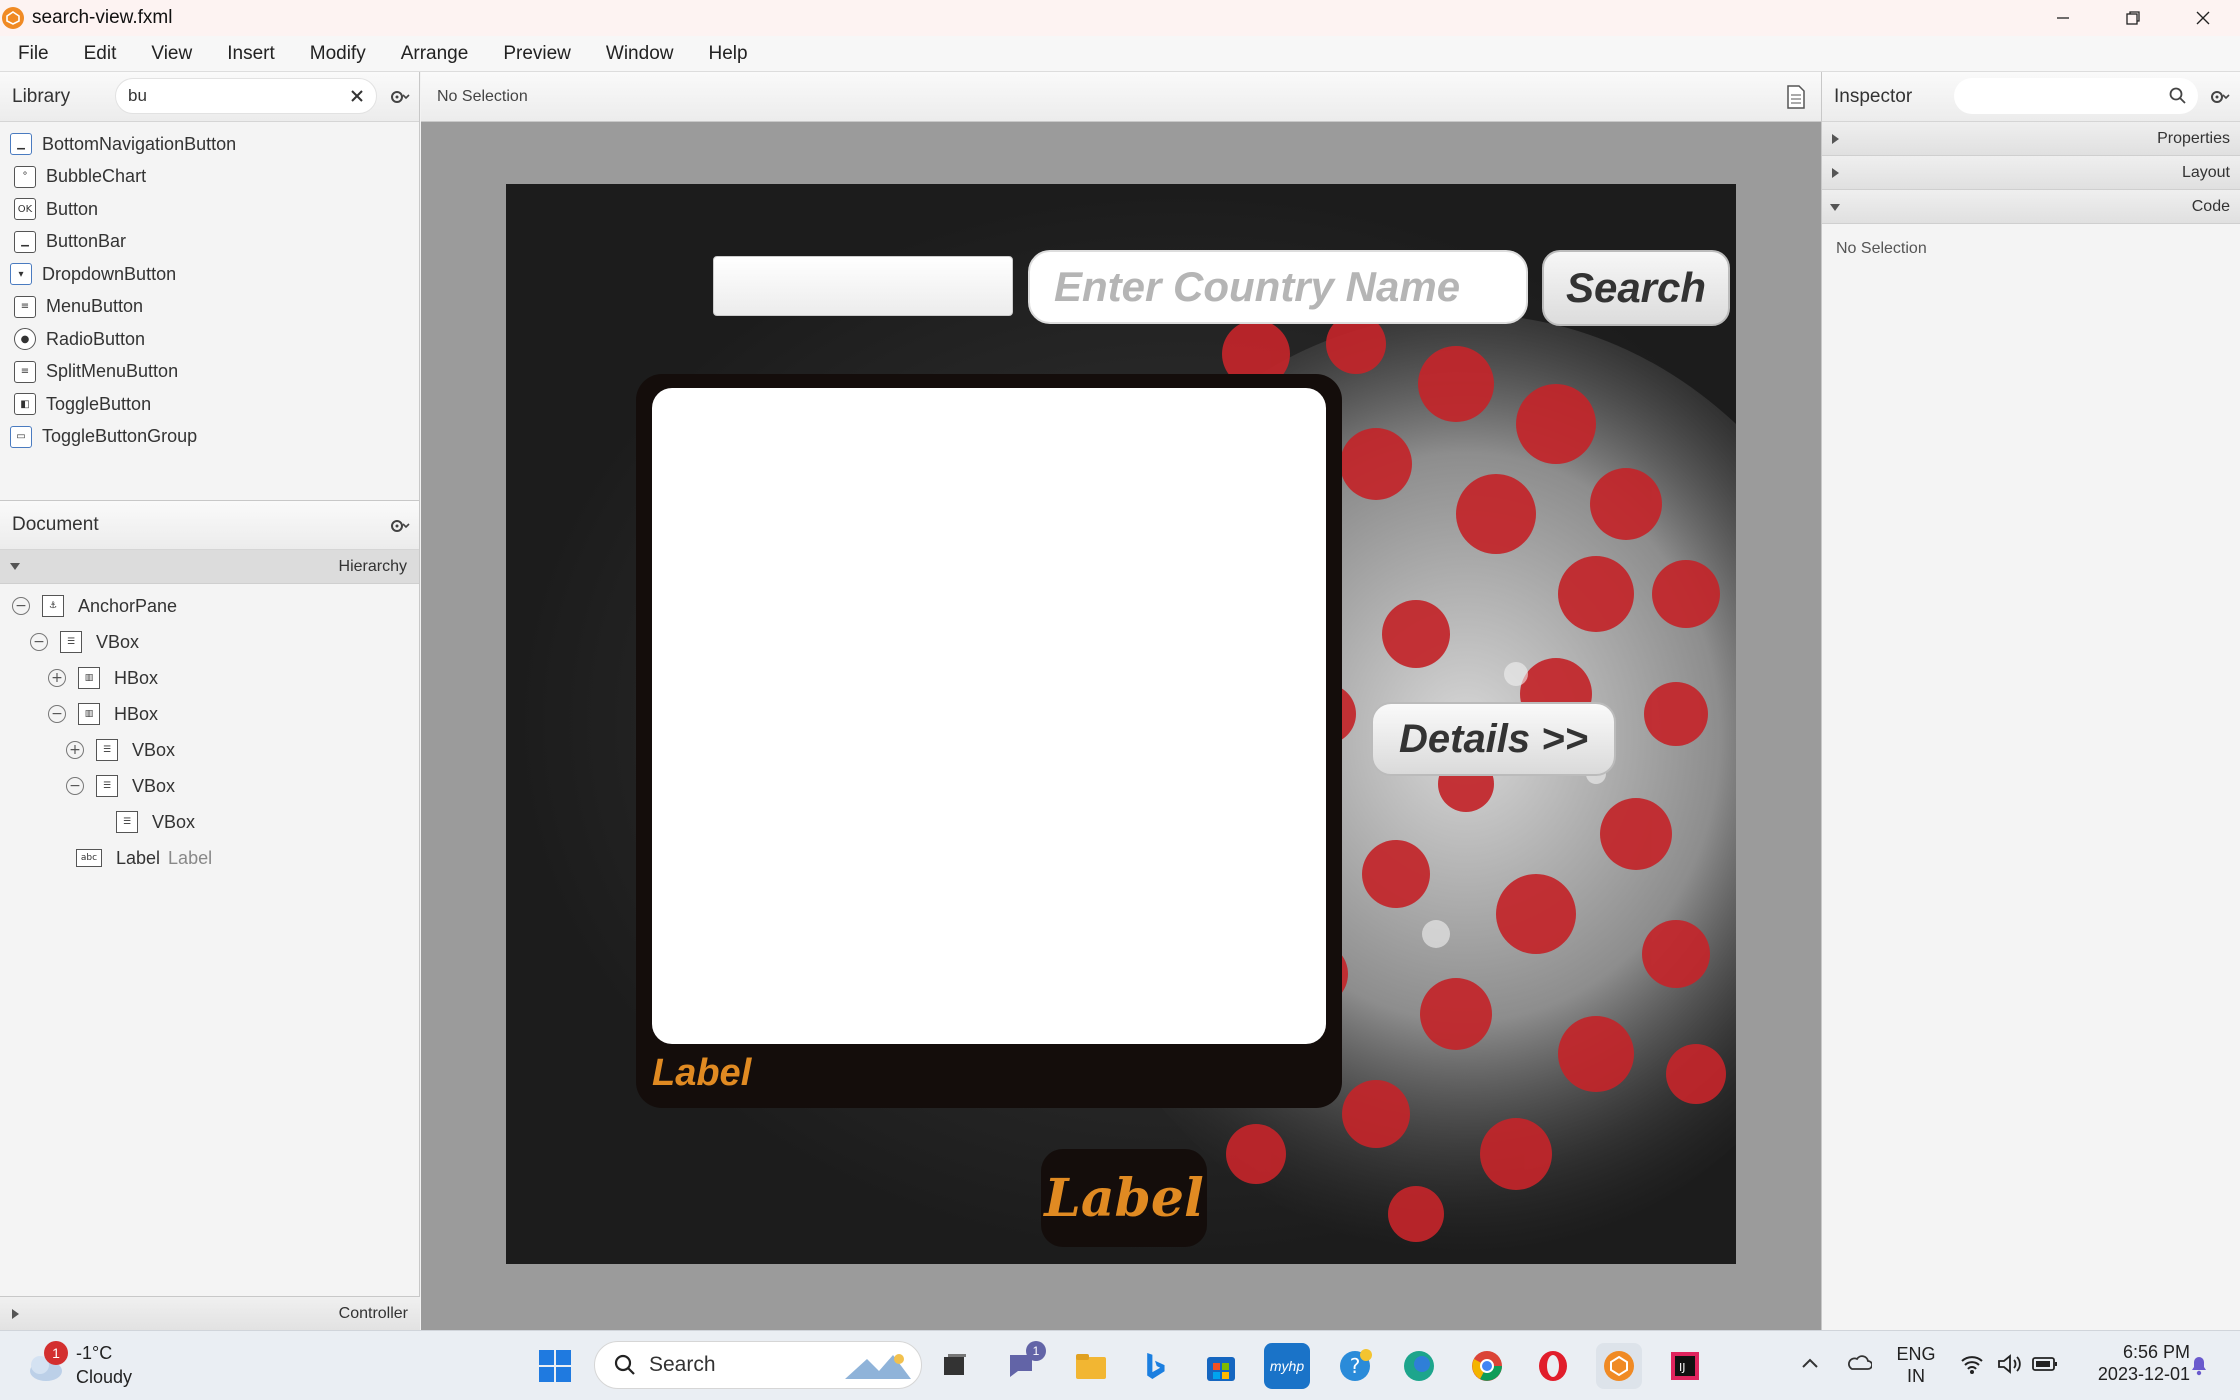 The height and width of the screenshot is (1400, 2240). What do you see at coordinates (209, 606) in the screenshot?
I see `tree-node-anchorpane: − ⚓ AnchorPane` at bounding box center [209, 606].